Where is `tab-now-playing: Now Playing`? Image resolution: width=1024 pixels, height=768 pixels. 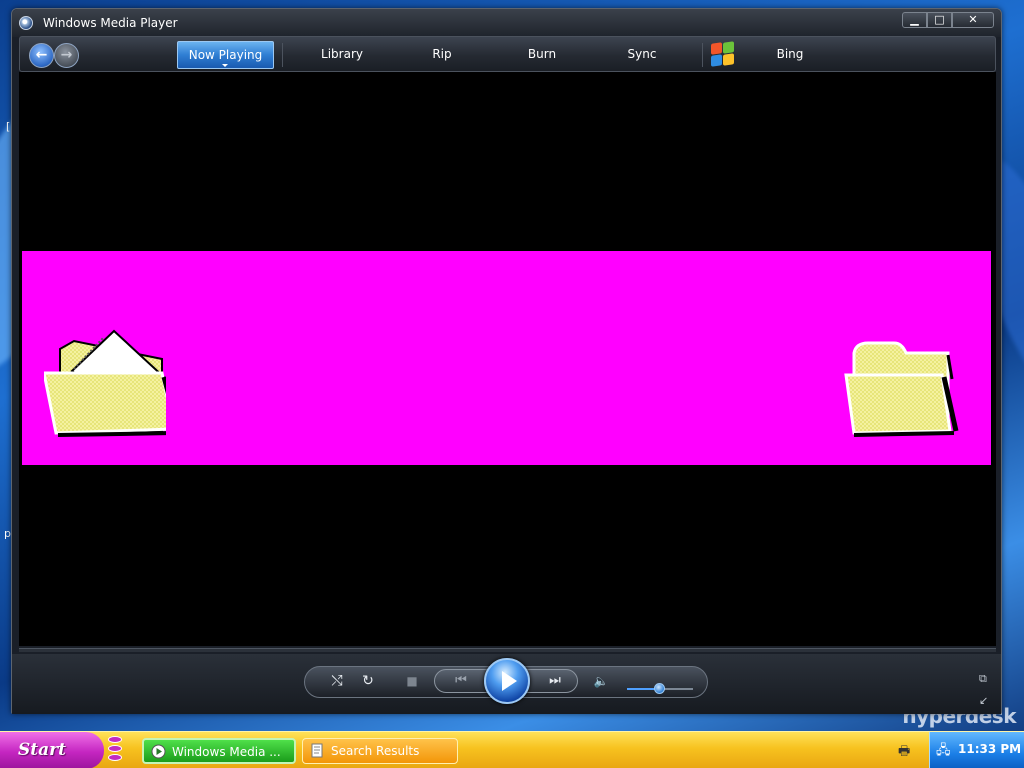 tab-now-playing: Now Playing is located at coordinates (225, 55).